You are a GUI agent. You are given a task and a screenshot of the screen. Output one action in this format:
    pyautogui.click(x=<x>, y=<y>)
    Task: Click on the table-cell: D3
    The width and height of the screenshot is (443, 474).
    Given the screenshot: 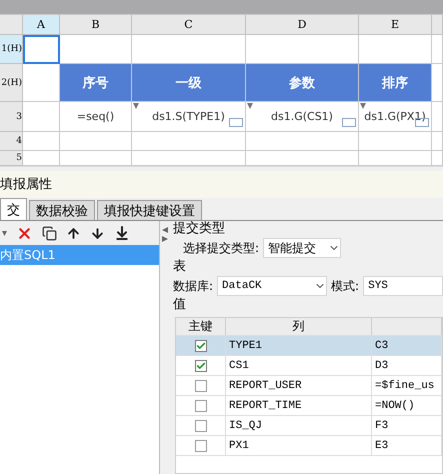 What is the action you would take?
    pyautogui.click(x=381, y=366)
    